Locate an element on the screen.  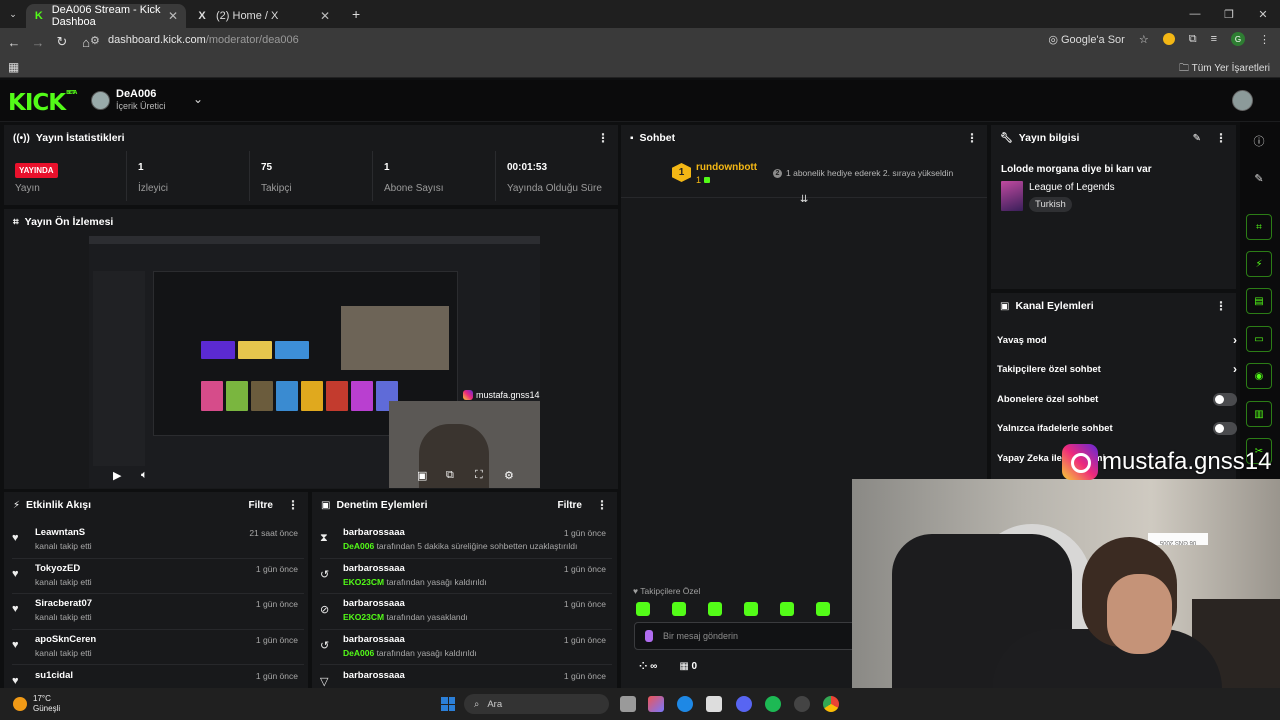
close-window-icon: ✕ is located at coordinates (1263, 14).